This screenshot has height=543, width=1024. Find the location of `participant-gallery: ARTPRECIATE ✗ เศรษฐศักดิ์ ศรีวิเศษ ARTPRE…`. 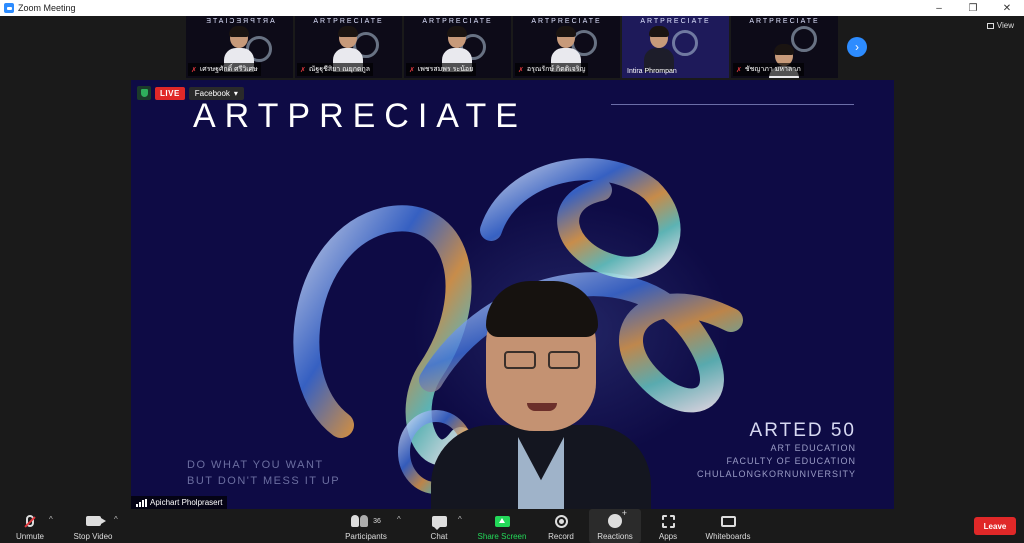

participant-gallery: ARTPRECIATE ✗ เศรษฐศักดิ์ ศรีวิเศษ ARTPRE… is located at coordinates (512, 47).